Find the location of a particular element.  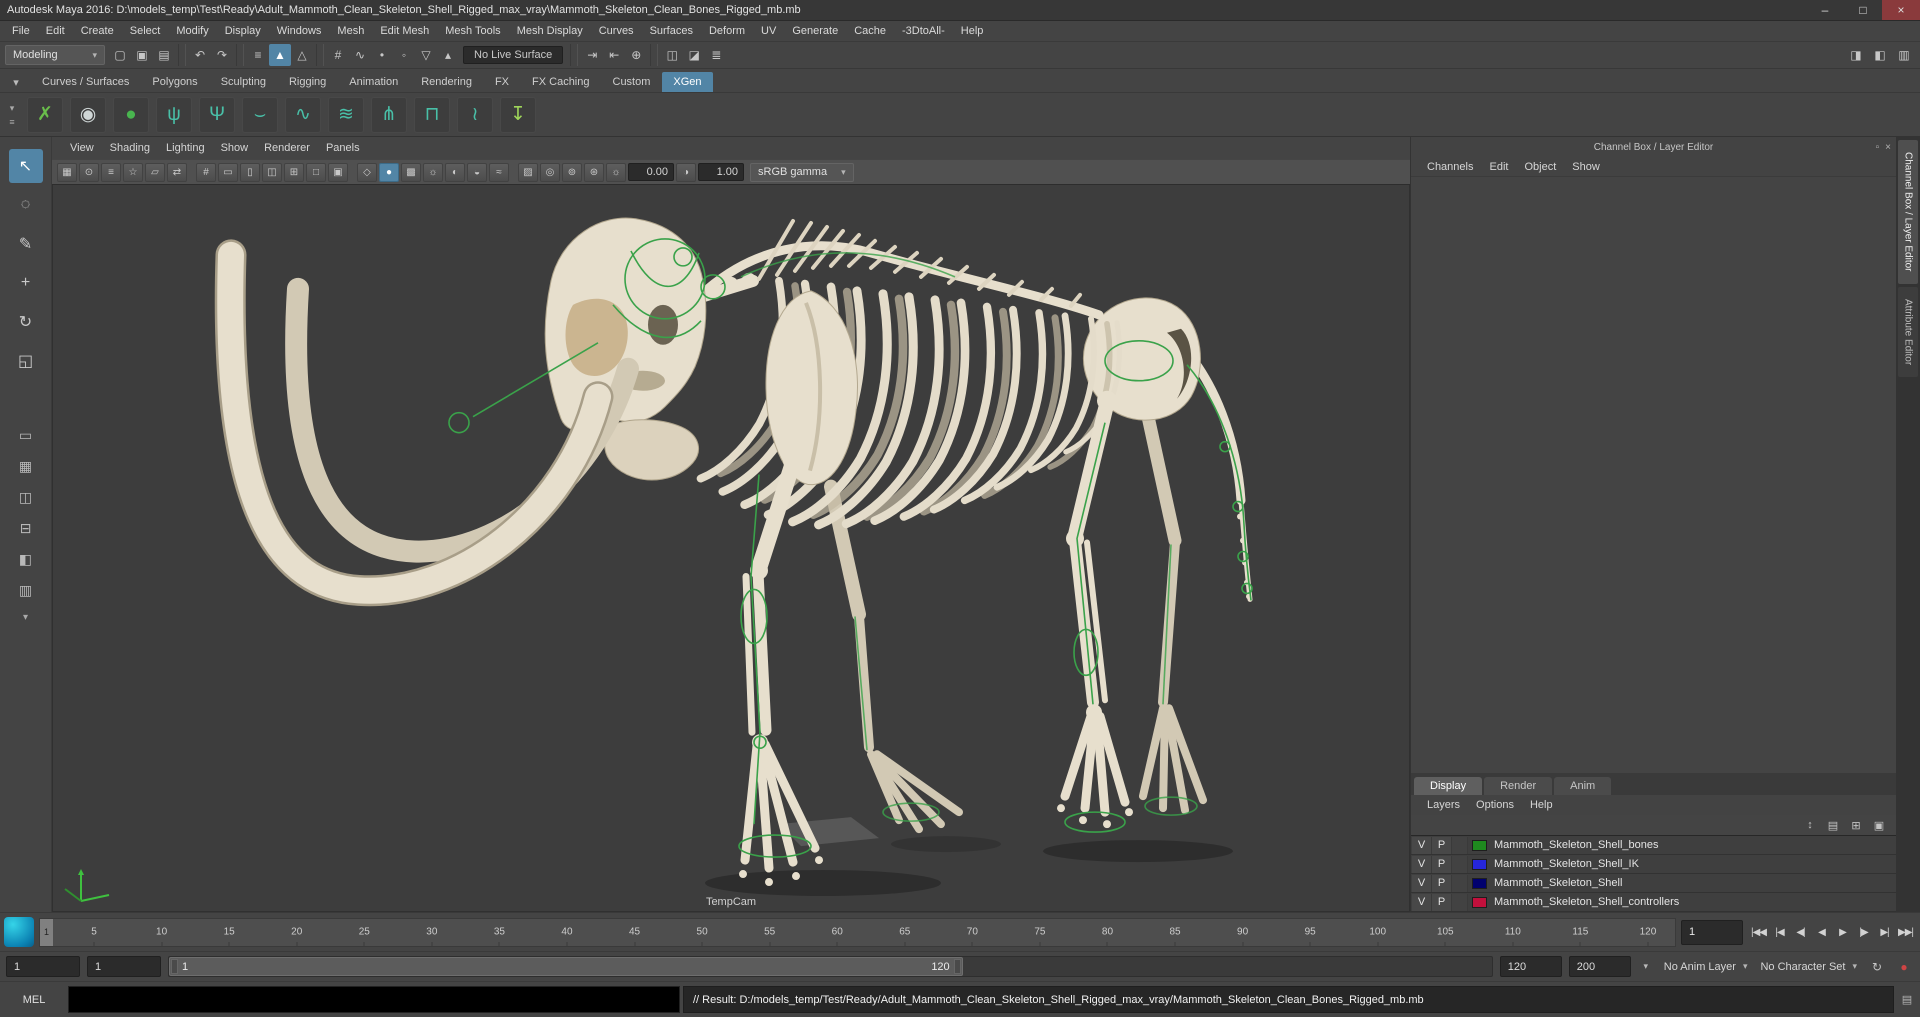

grid-toggle-icon: # is located at coordinates (206, 172).